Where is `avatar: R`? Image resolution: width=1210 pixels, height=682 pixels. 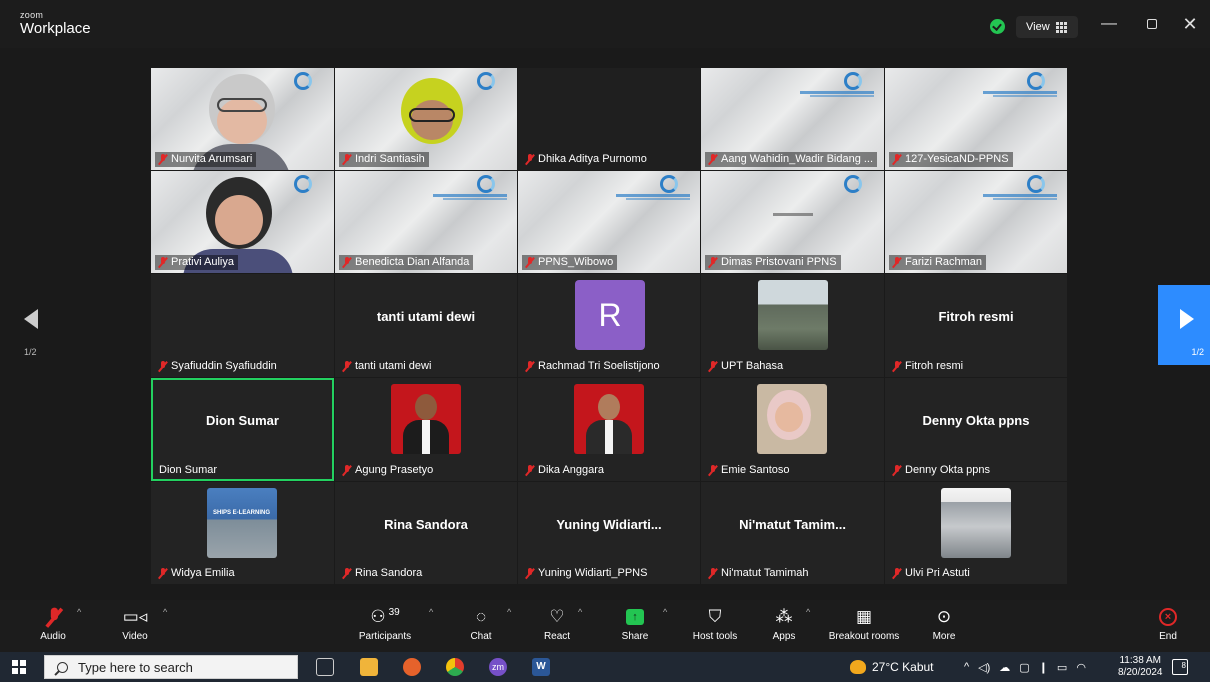
avatar: R is located at coordinates (610, 315).